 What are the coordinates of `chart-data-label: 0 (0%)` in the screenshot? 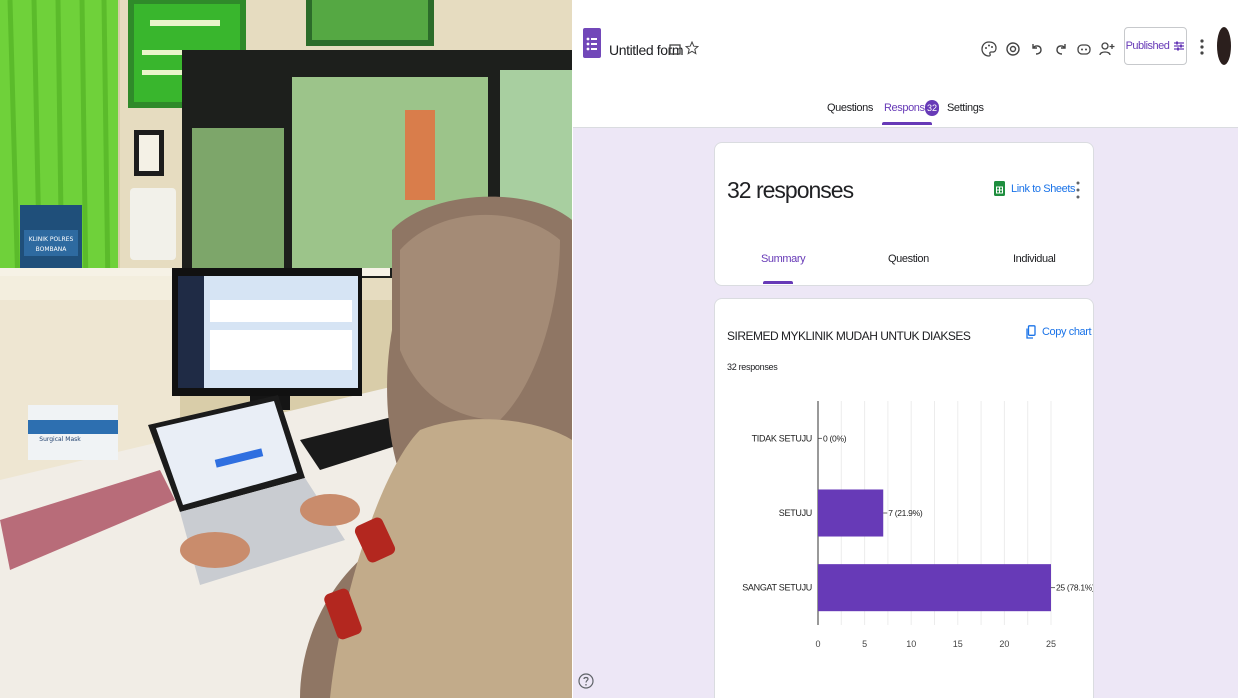 It's located at (835, 438).